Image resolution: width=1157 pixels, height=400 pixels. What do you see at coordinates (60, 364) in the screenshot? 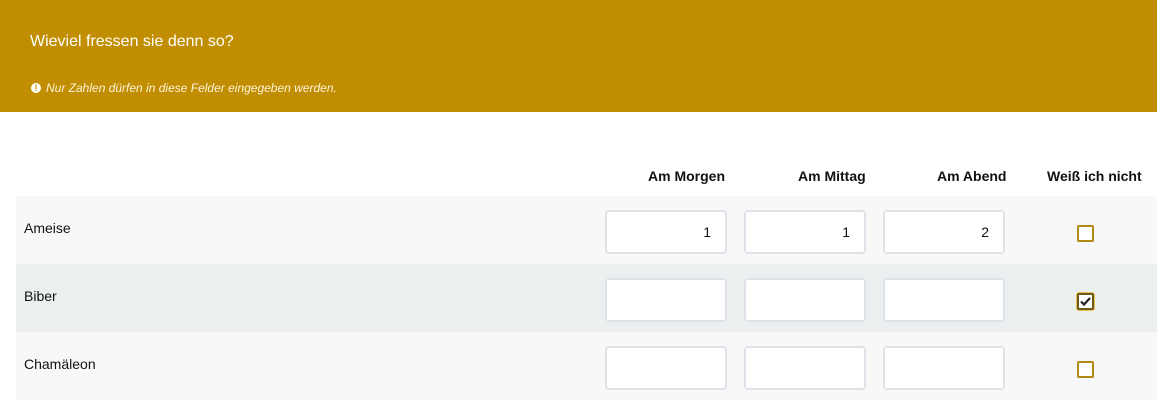
I see `row-label: Chamäleon` at bounding box center [60, 364].